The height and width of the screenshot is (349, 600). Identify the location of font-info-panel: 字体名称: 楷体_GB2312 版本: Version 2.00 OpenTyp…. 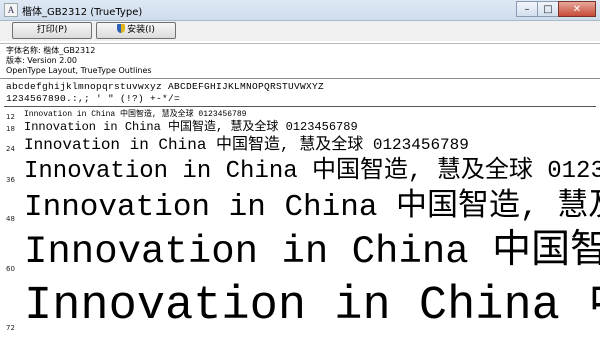
(300, 60).